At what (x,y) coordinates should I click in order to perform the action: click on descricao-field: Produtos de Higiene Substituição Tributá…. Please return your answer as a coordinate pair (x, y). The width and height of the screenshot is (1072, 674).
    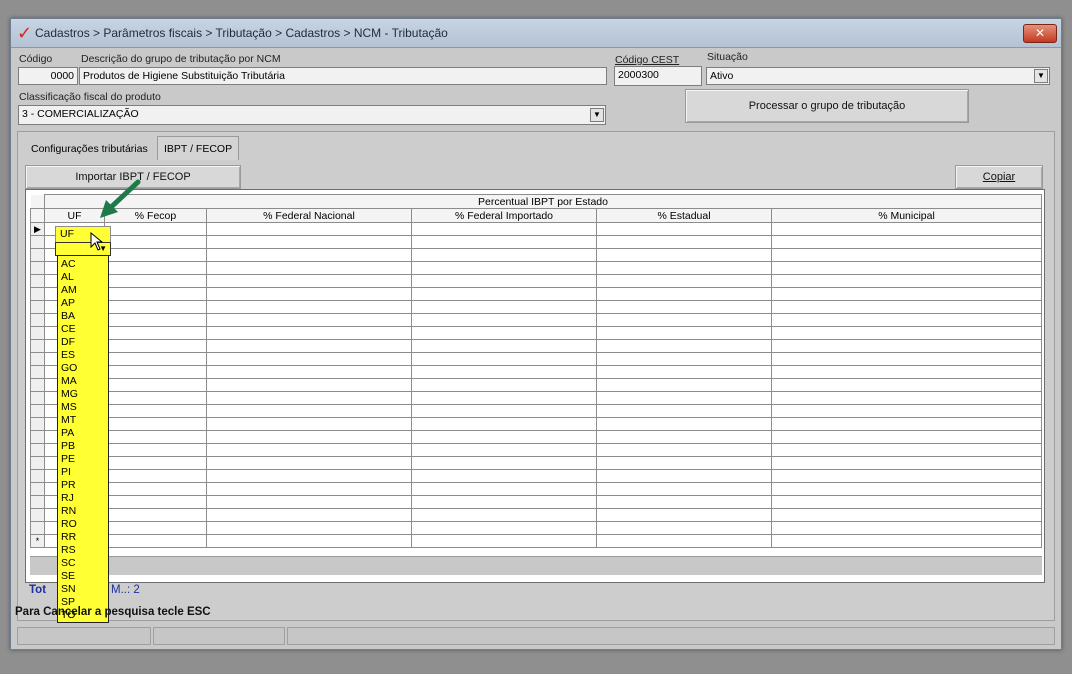
    Looking at the image, I should click on (343, 76).